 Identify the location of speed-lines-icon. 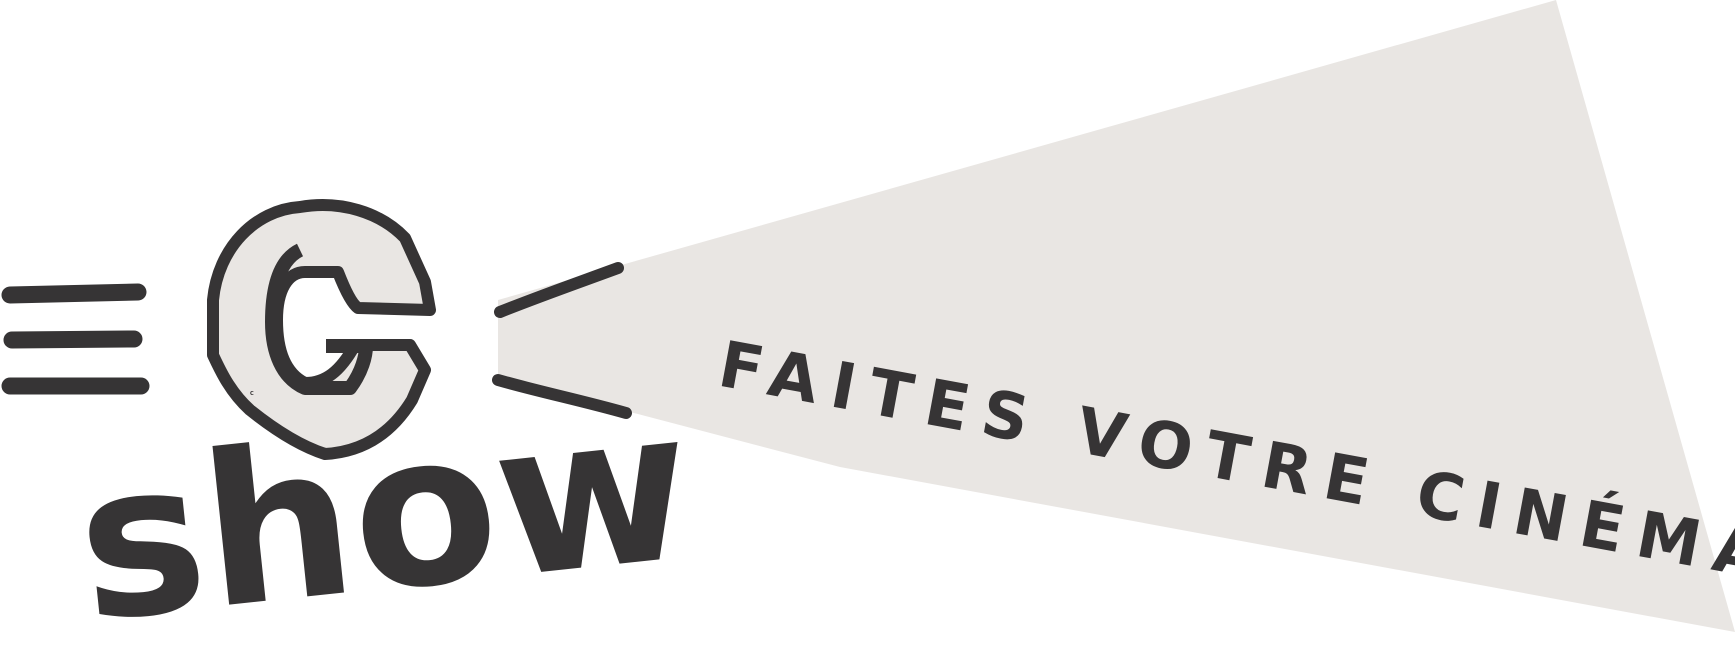
(75, 339).